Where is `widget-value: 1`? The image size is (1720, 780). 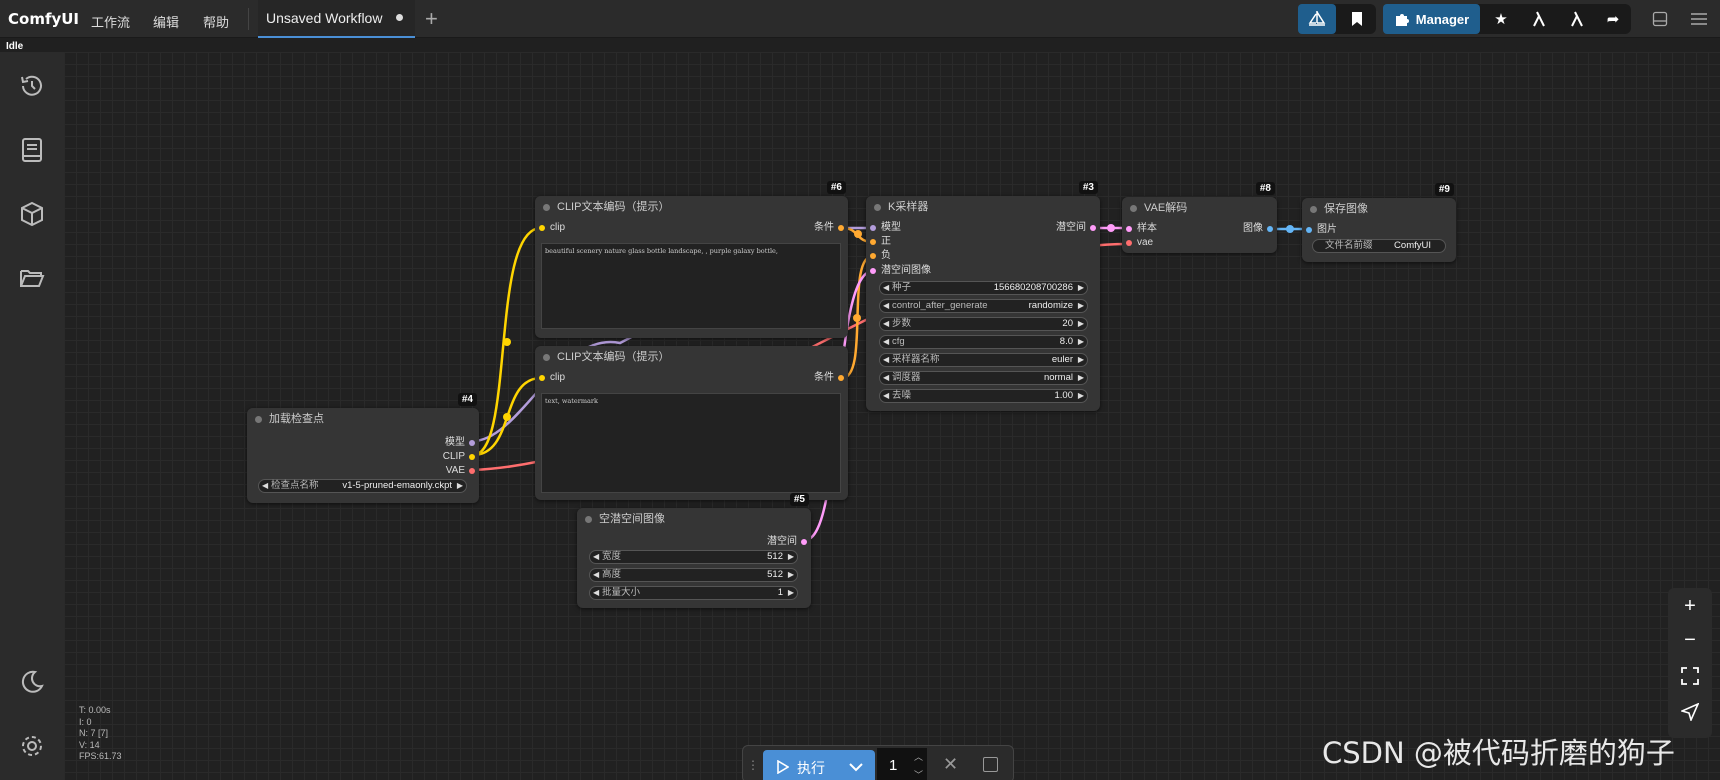 widget-value: 1 is located at coordinates (780, 592).